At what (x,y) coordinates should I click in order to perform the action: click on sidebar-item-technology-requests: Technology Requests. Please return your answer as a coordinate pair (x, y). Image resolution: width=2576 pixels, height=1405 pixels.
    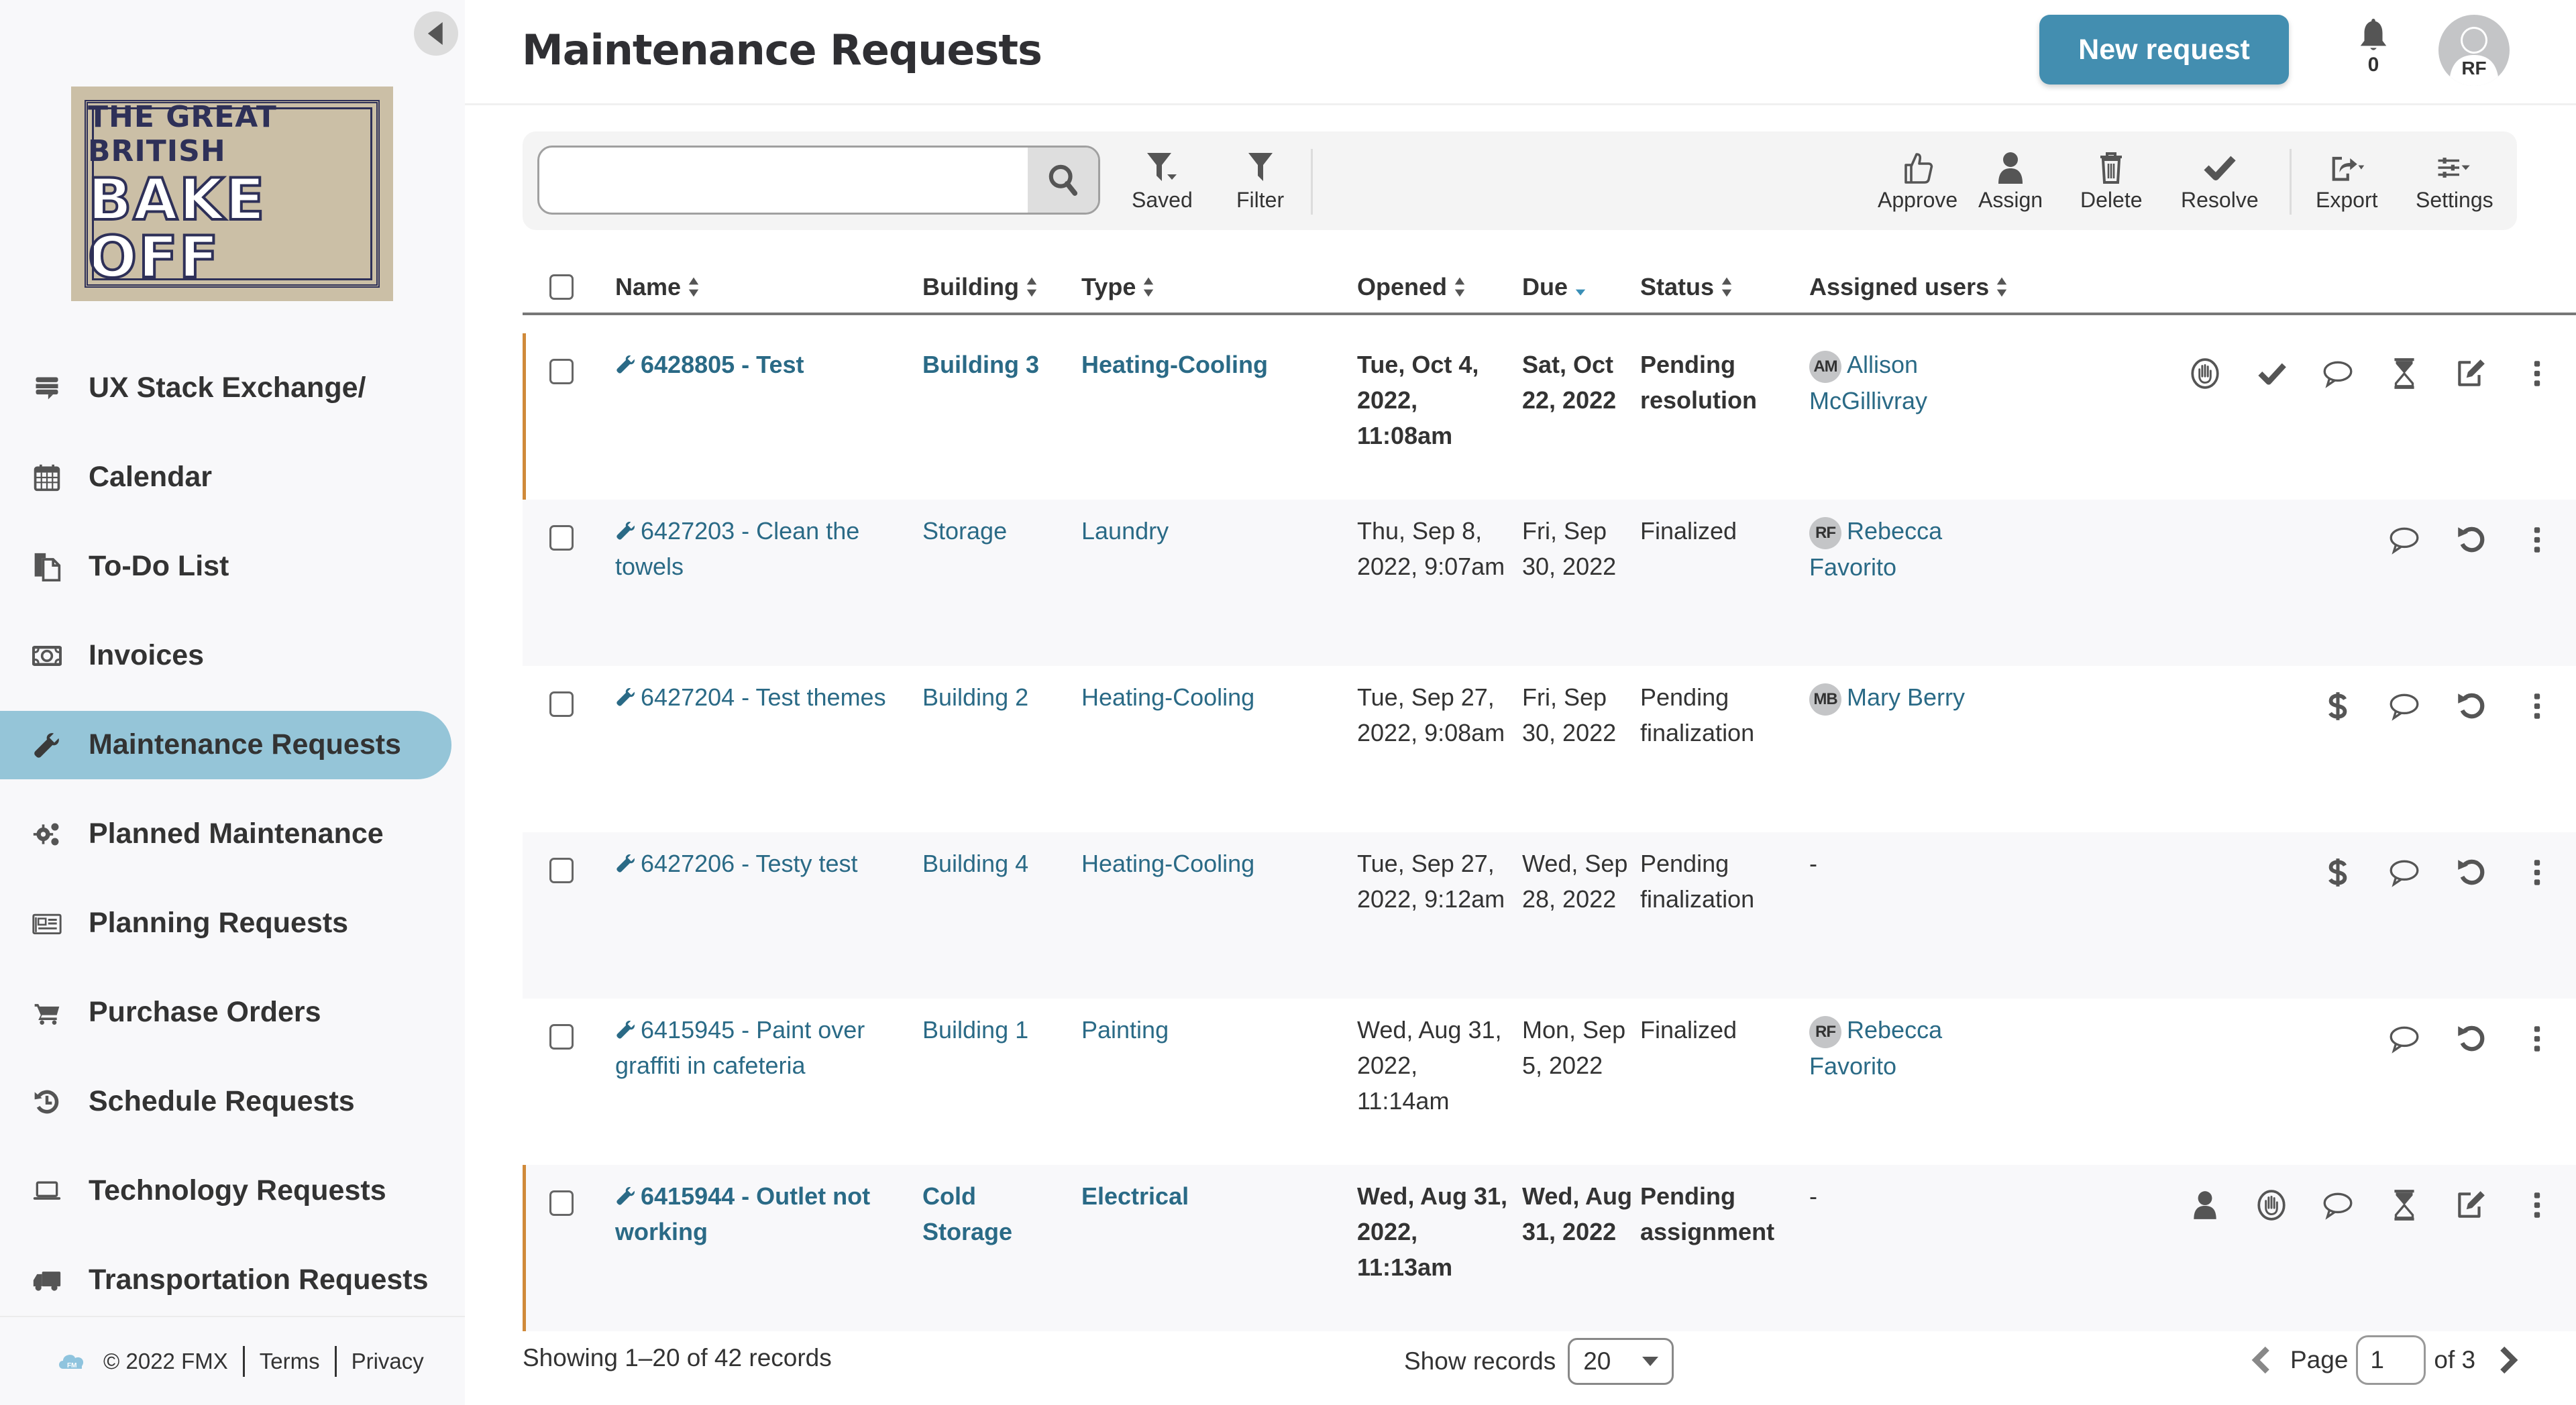
    Looking at the image, I should click on (232, 1191).